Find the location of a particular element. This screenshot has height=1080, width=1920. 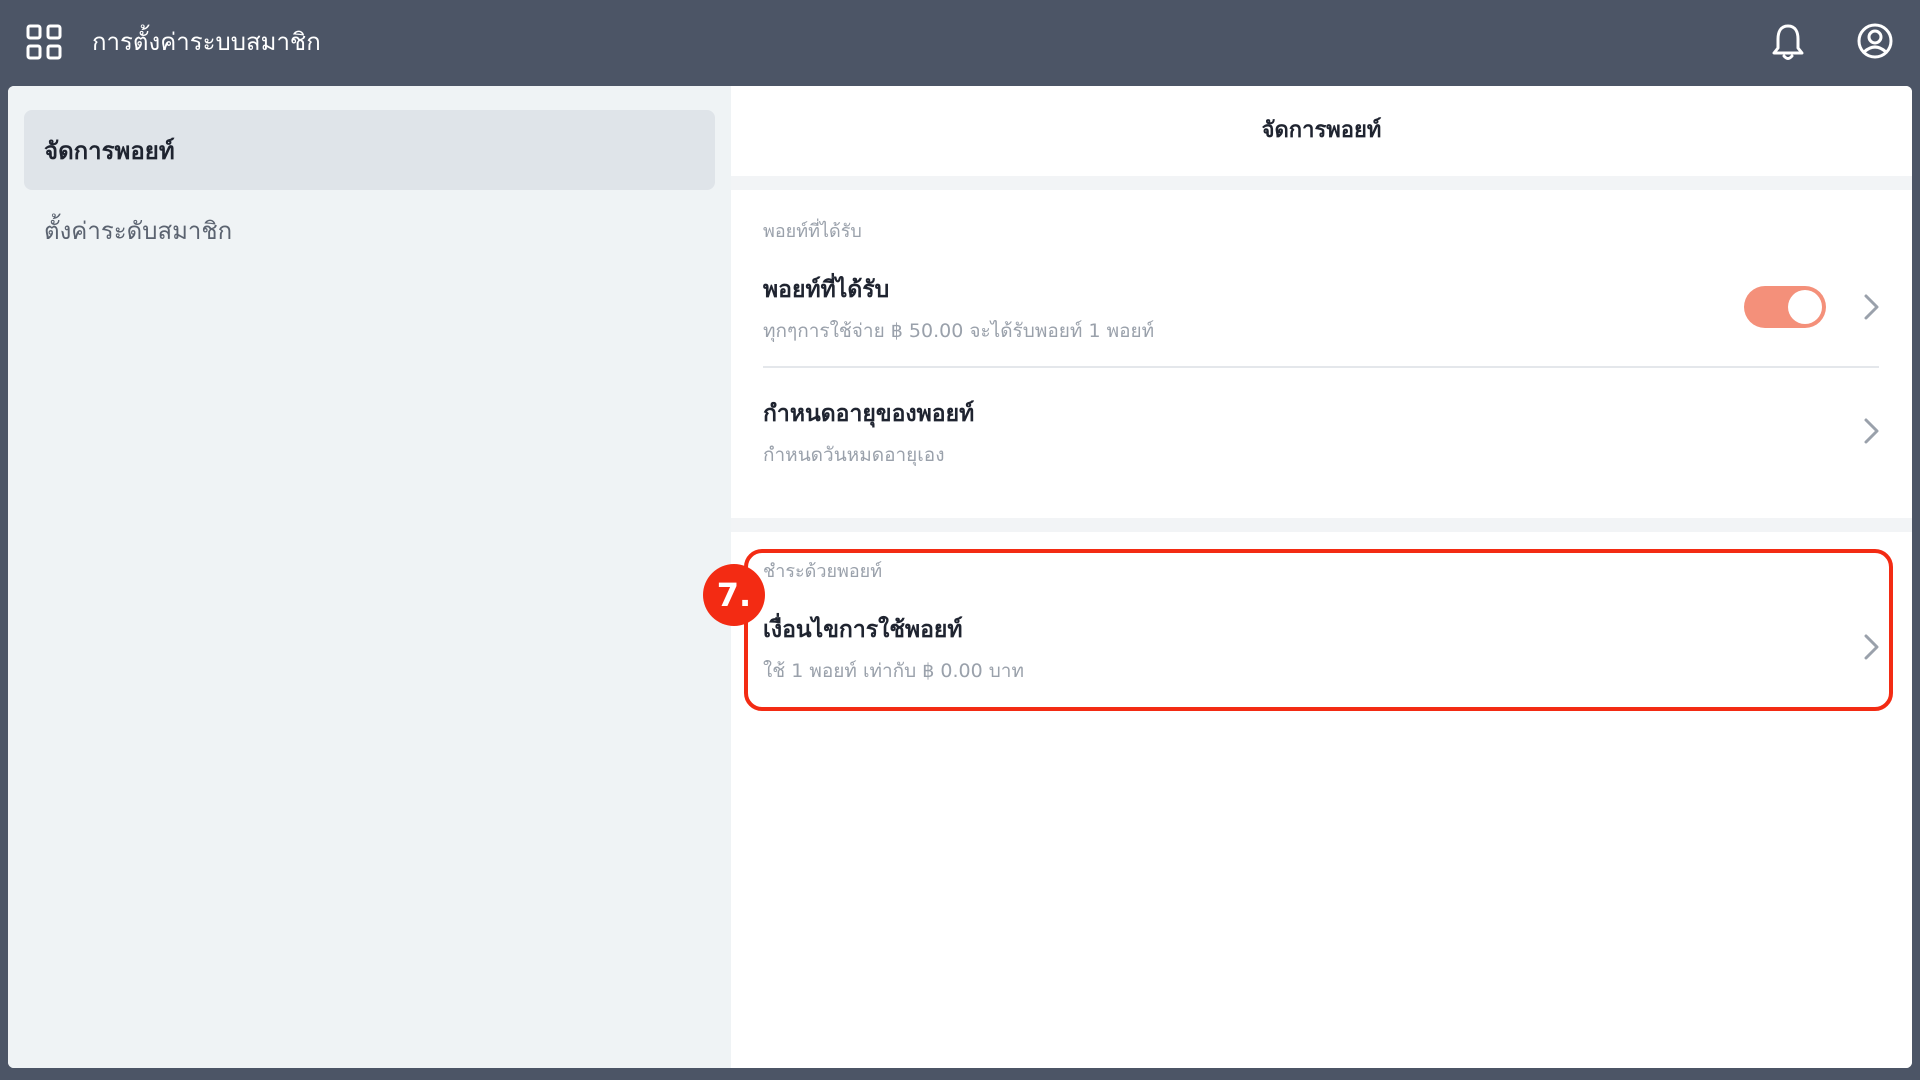

top-bar: การตั้งค่าระบบสมาชิก is located at coordinates (960, 43).